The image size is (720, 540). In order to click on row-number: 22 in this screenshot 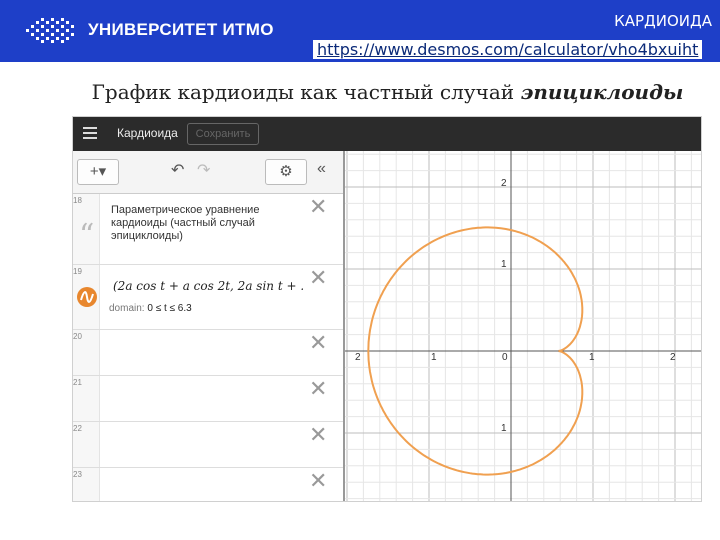, I will do `click(77, 428)`.